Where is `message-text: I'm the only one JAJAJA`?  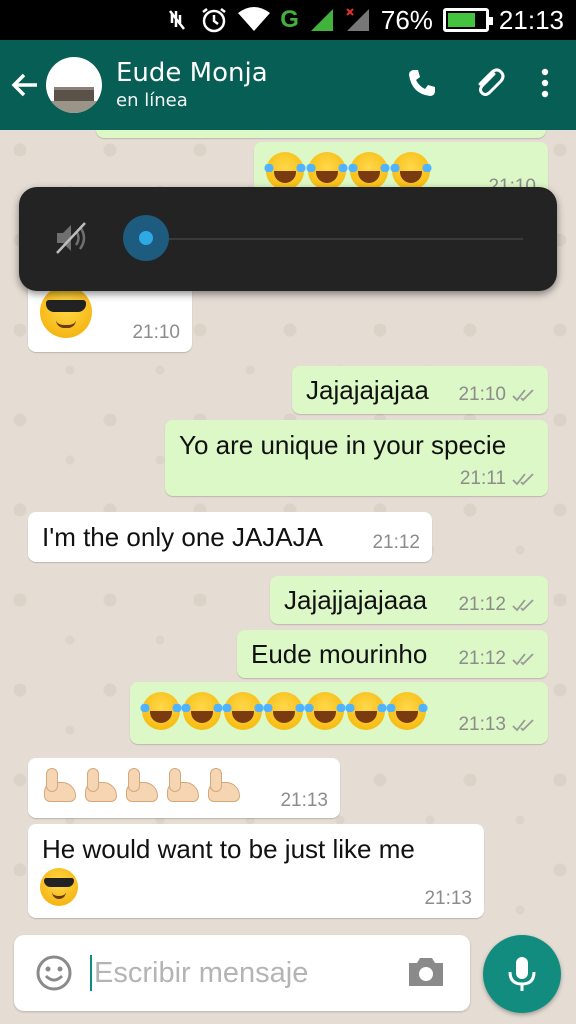 message-text: I'm the only one JAJAJA is located at coordinates (182, 537).